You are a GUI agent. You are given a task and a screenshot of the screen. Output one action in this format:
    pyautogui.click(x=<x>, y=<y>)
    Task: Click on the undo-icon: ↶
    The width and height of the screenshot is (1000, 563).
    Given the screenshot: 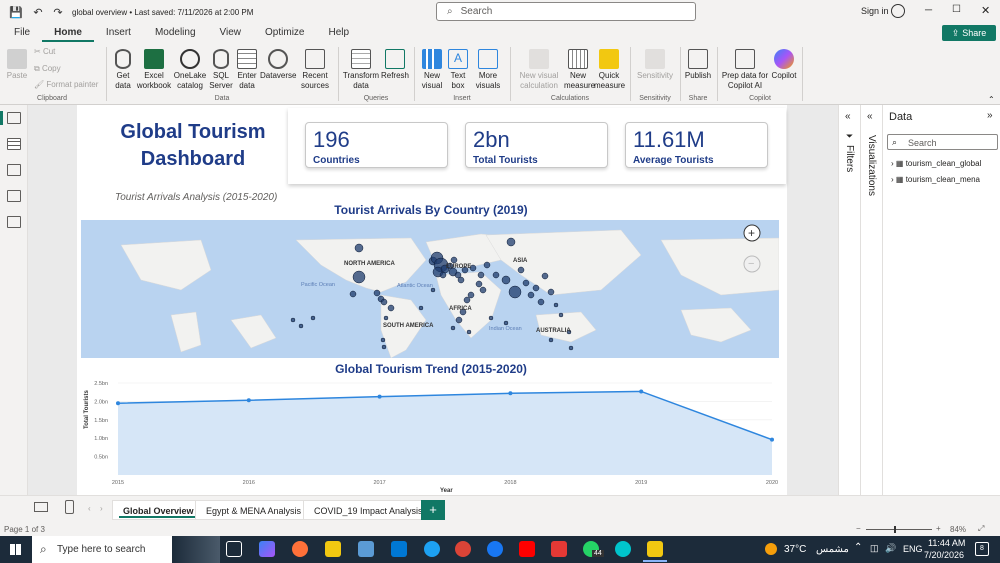 What is the action you would take?
    pyautogui.click(x=38, y=12)
    